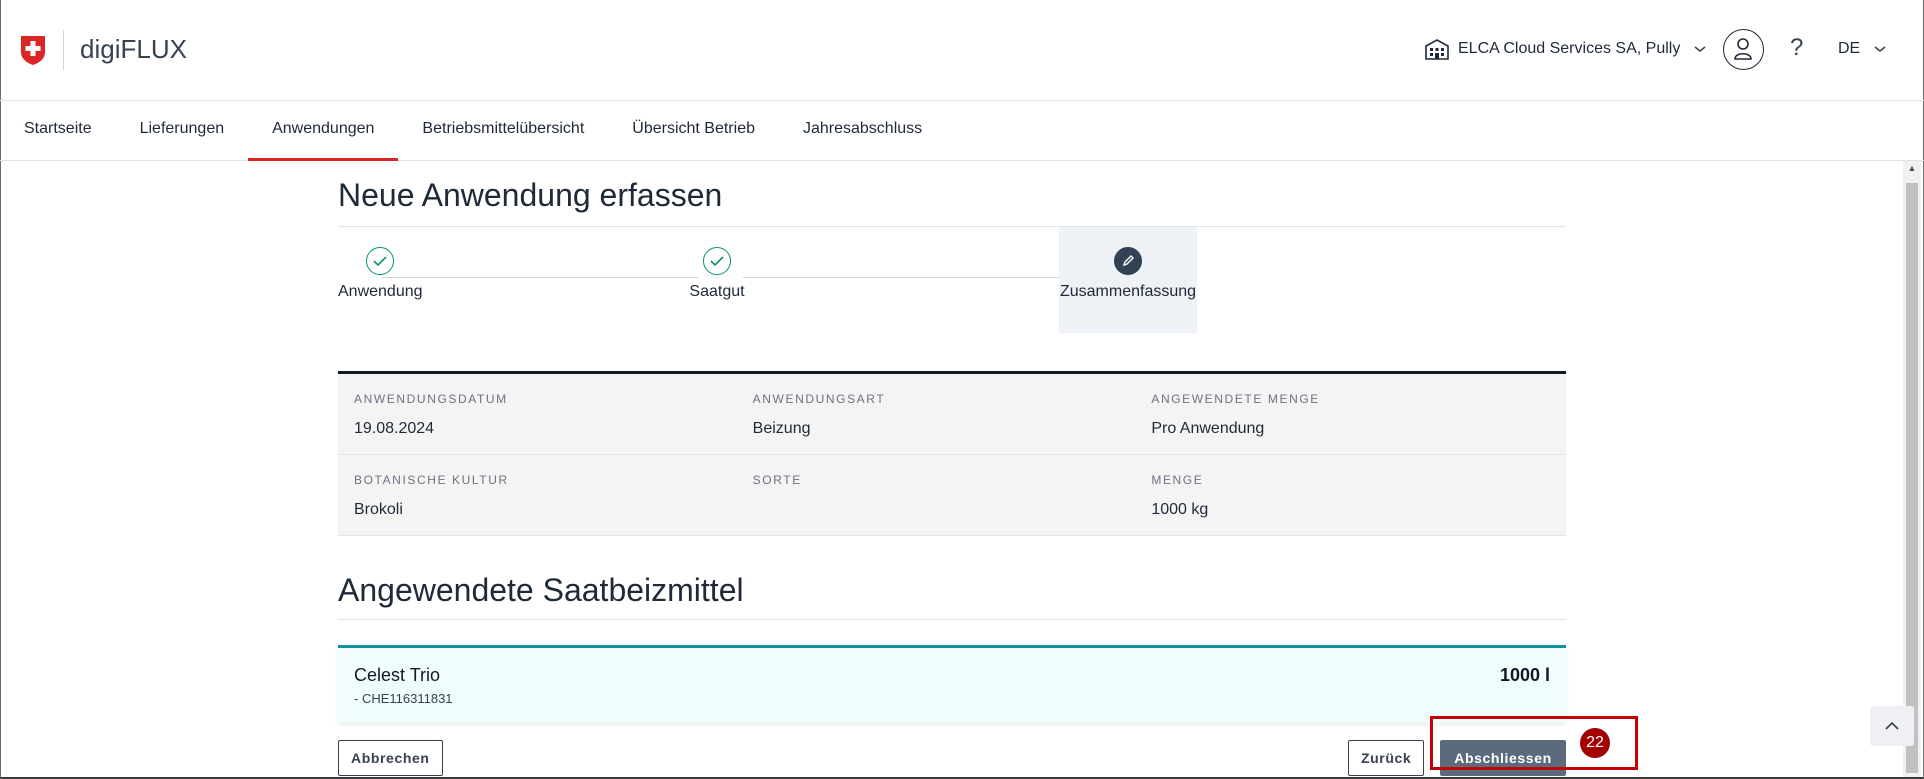  What do you see at coordinates (1524, 675) in the screenshot?
I see `product-quantity: 1000 l` at bounding box center [1524, 675].